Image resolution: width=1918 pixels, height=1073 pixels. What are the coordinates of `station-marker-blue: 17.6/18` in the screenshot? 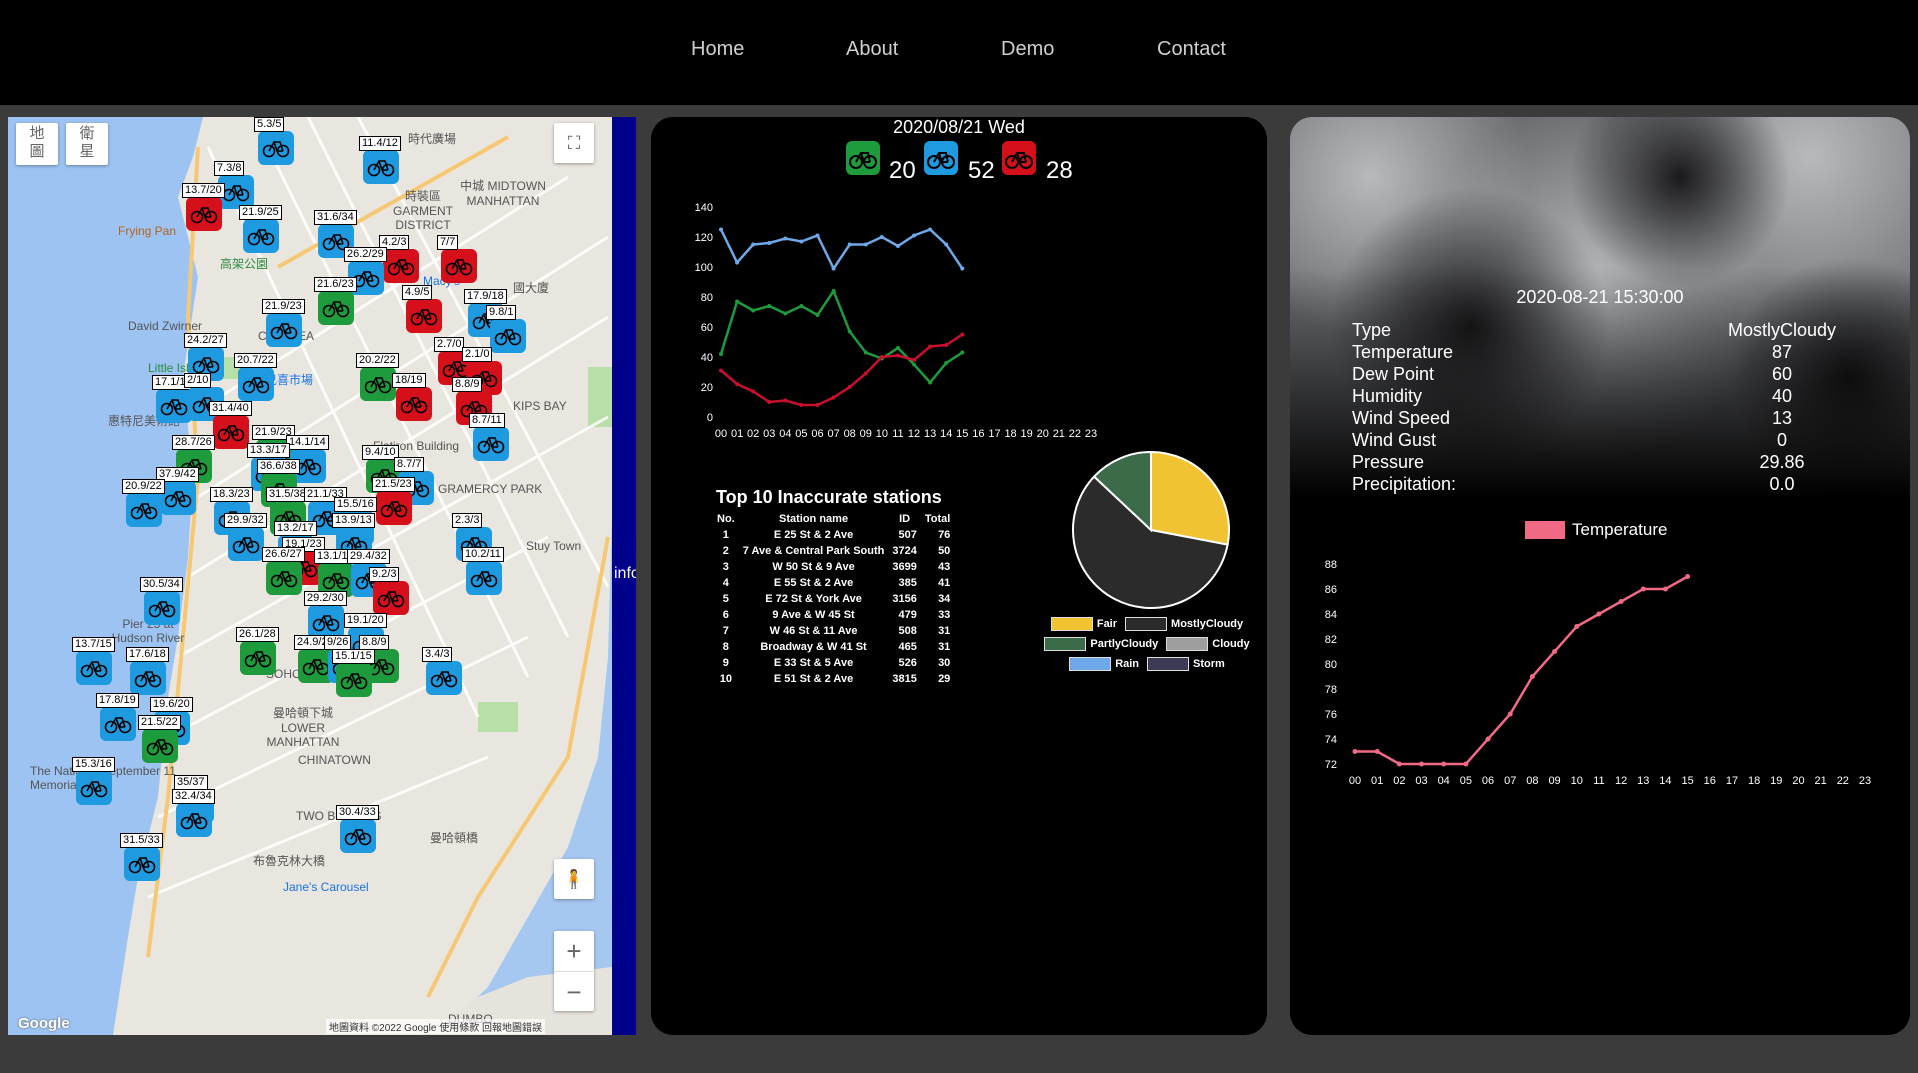 It's located at (147, 671).